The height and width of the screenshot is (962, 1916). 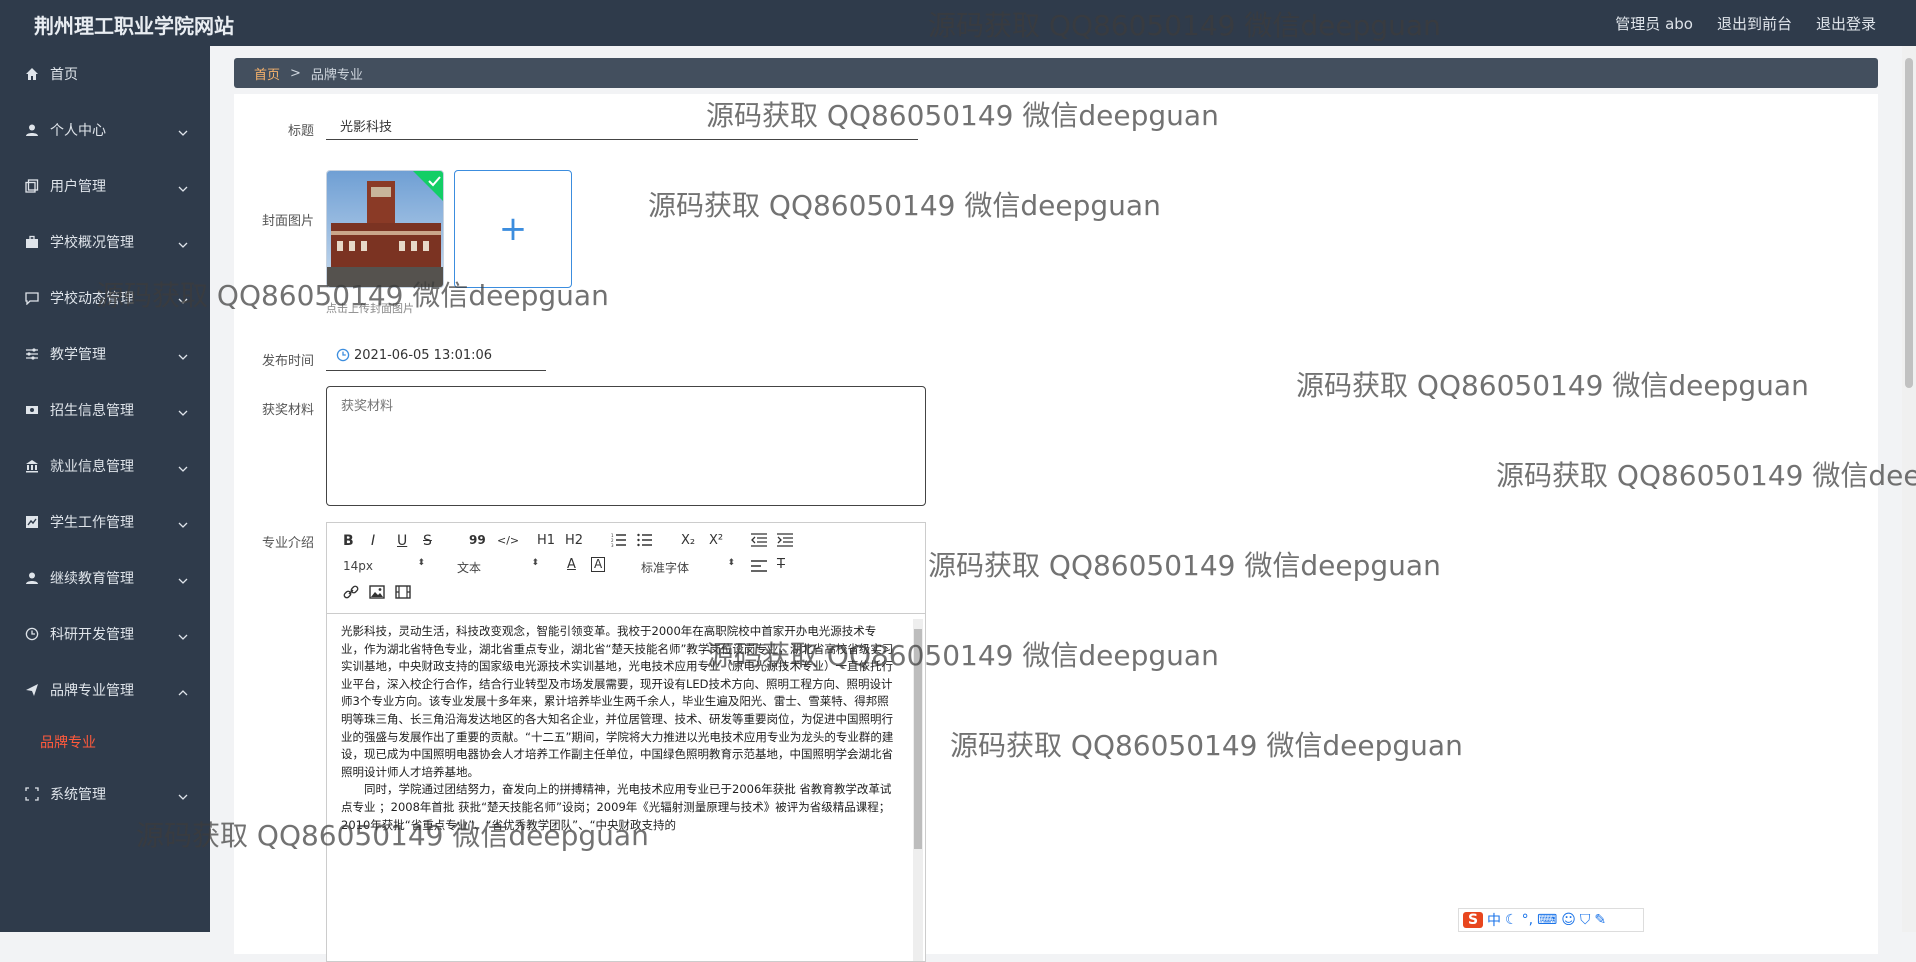 What do you see at coordinates (427, 541) in the screenshot?
I see `strike-button: S` at bounding box center [427, 541].